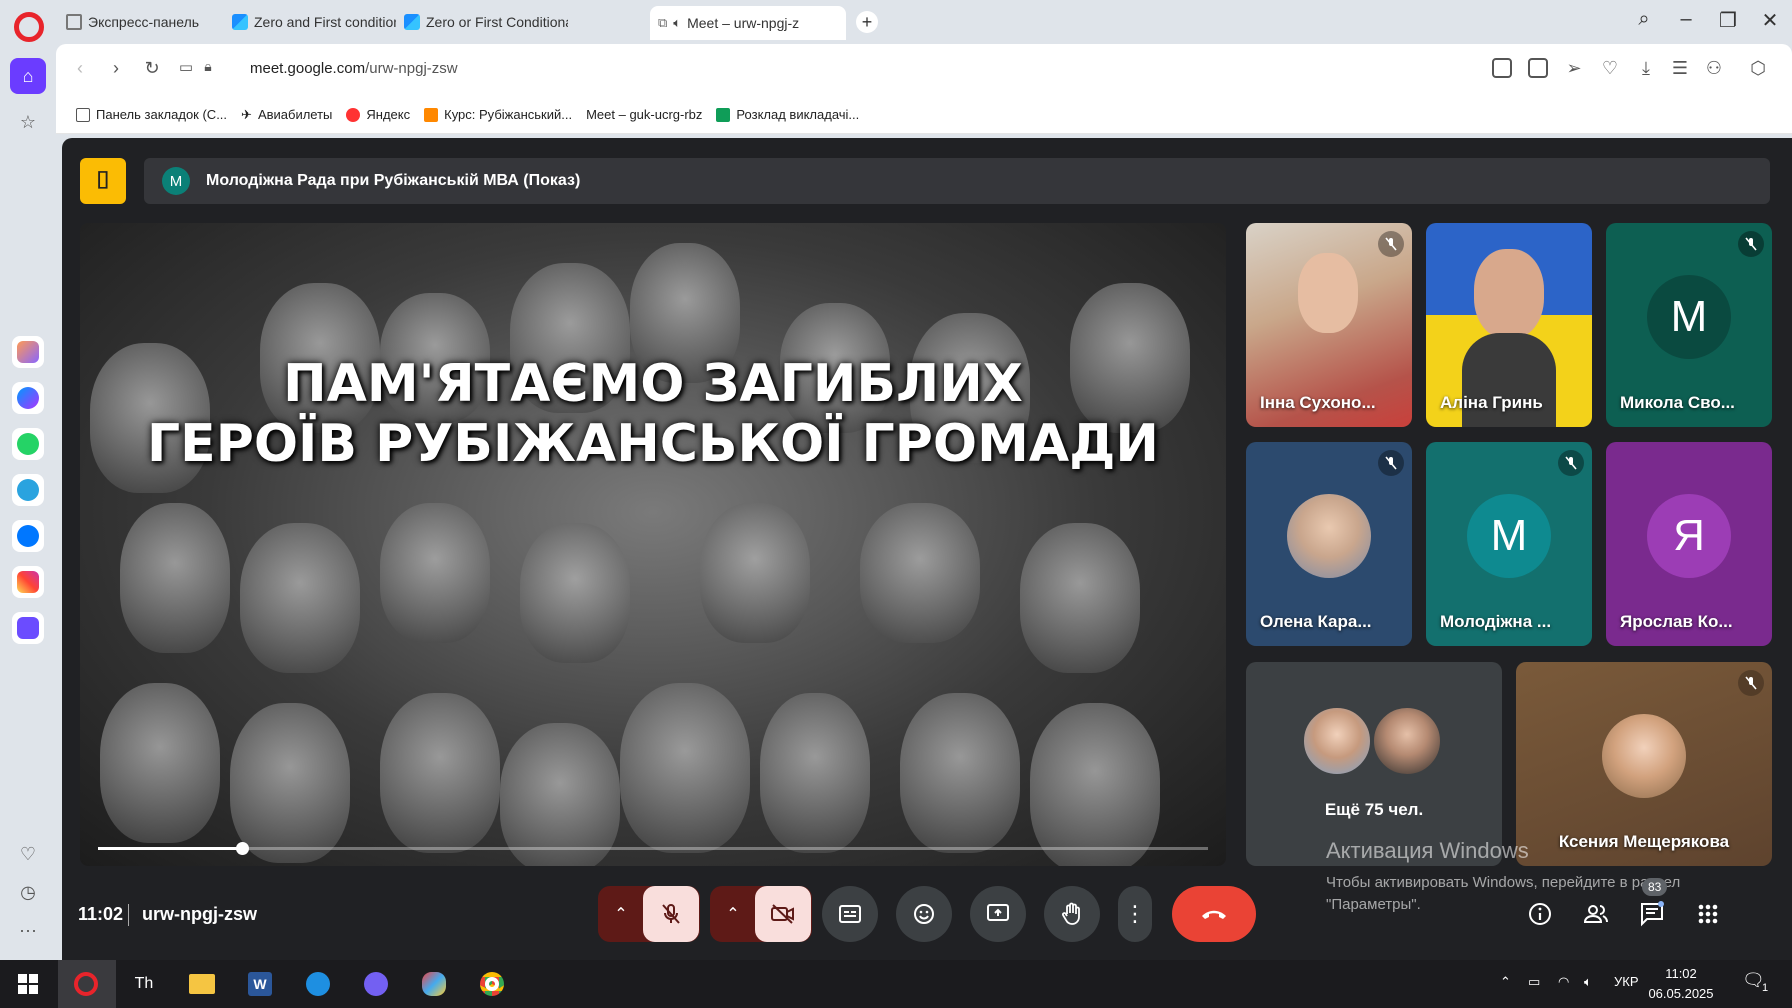  What do you see at coordinates (144, 984) in the screenshot?
I see `text-app-icon: Th` at bounding box center [144, 984].